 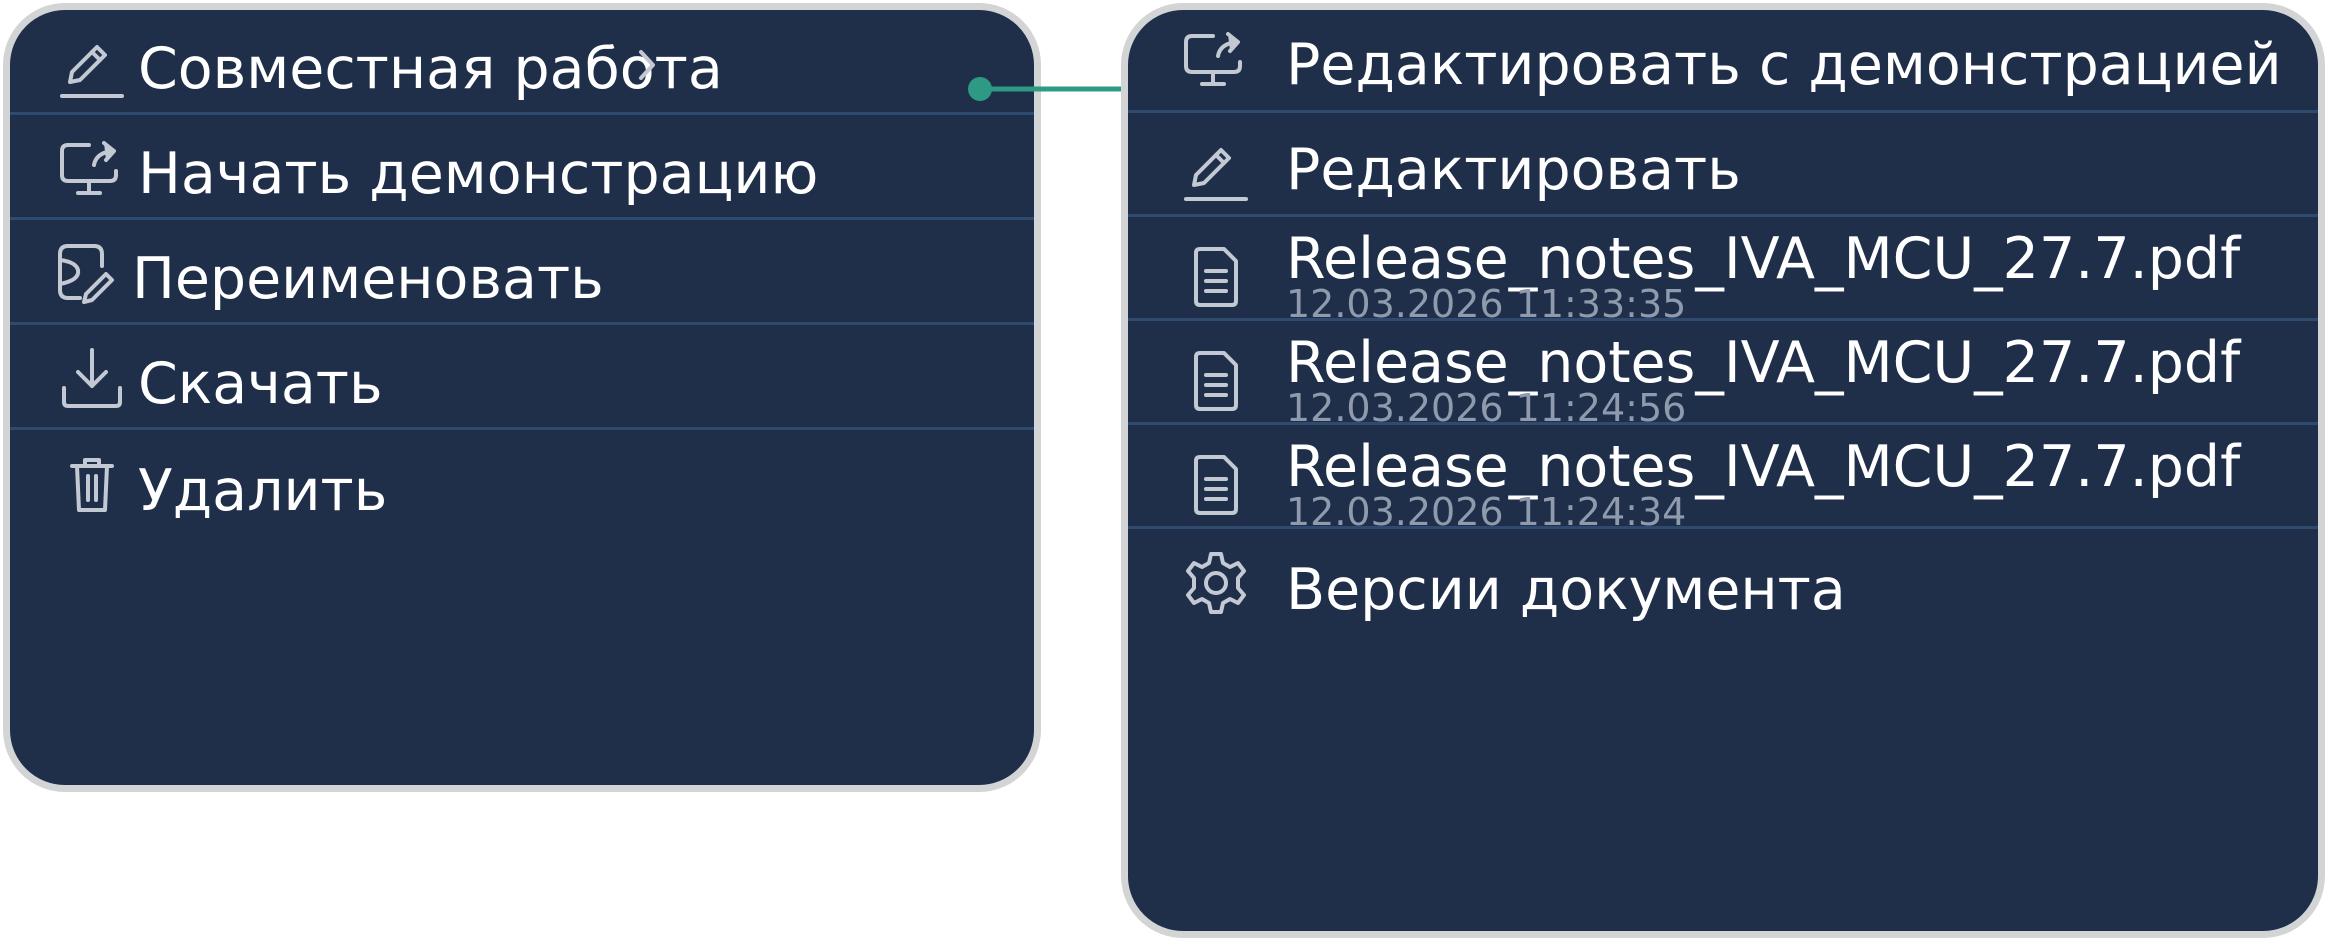 What do you see at coordinates (522, 376) in the screenshot?
I see `menu-item-download: Скачать` at bounding box center [522, 376].